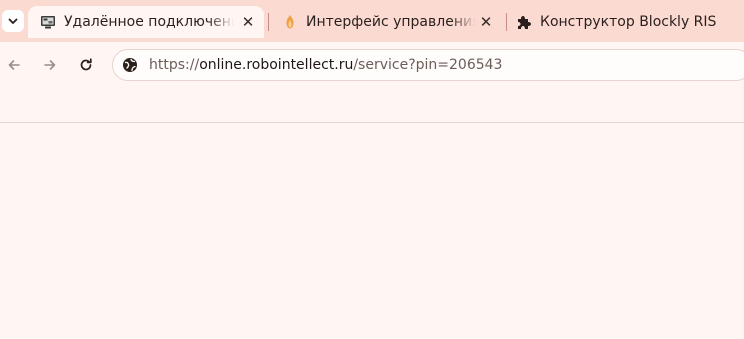 The image size is (744, 339). What do you see at coordinates (524, 22) in the screenshot?
I see `puzzle-piece-icon` at bounding box center [524, 22].